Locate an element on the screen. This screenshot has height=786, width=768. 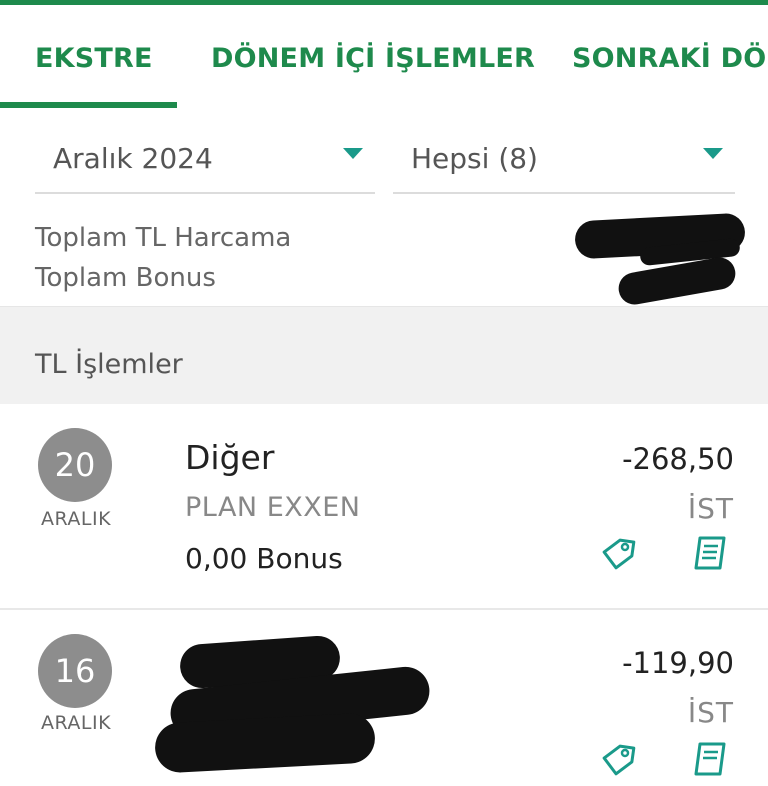
section-header: TL İşlemler is located at coordinates (384, 356).